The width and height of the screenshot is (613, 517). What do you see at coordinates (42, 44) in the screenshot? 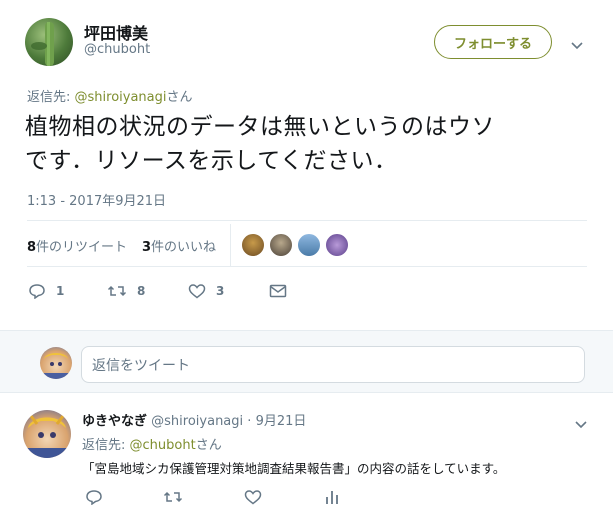
I see `plant-photo-icon` at bounding box center [42, 44].